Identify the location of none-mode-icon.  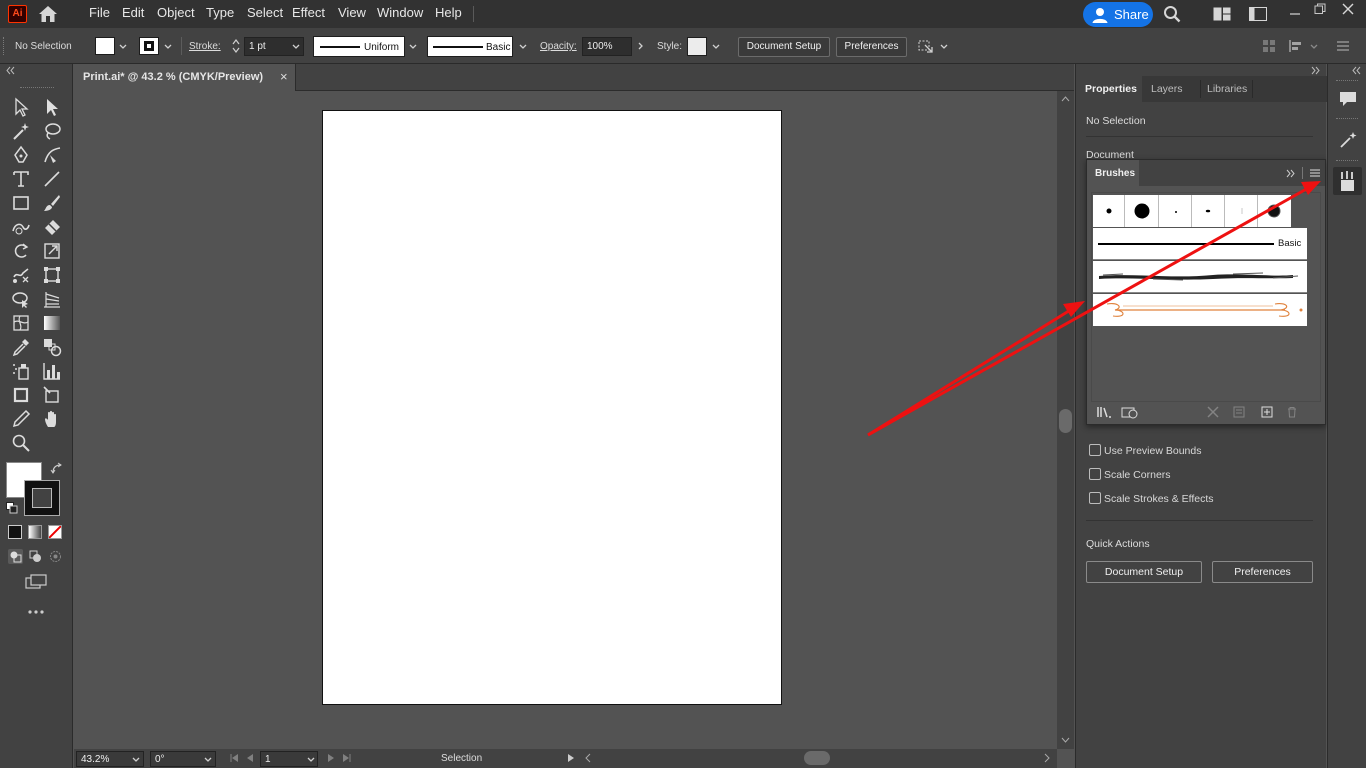
(55, 532).